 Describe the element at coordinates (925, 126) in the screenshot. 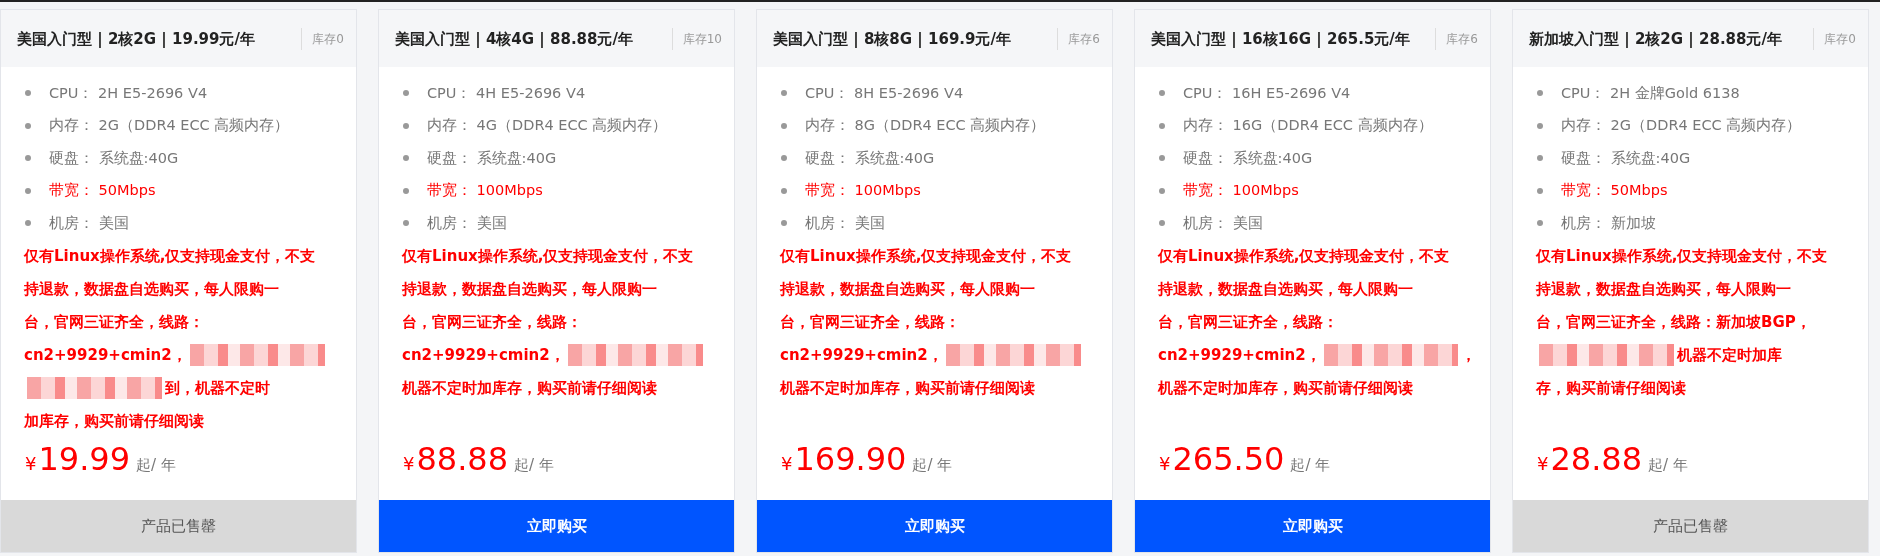

I see `spec-text: 内存： 8G（DDR4 ECC 高频内存）` at that location.